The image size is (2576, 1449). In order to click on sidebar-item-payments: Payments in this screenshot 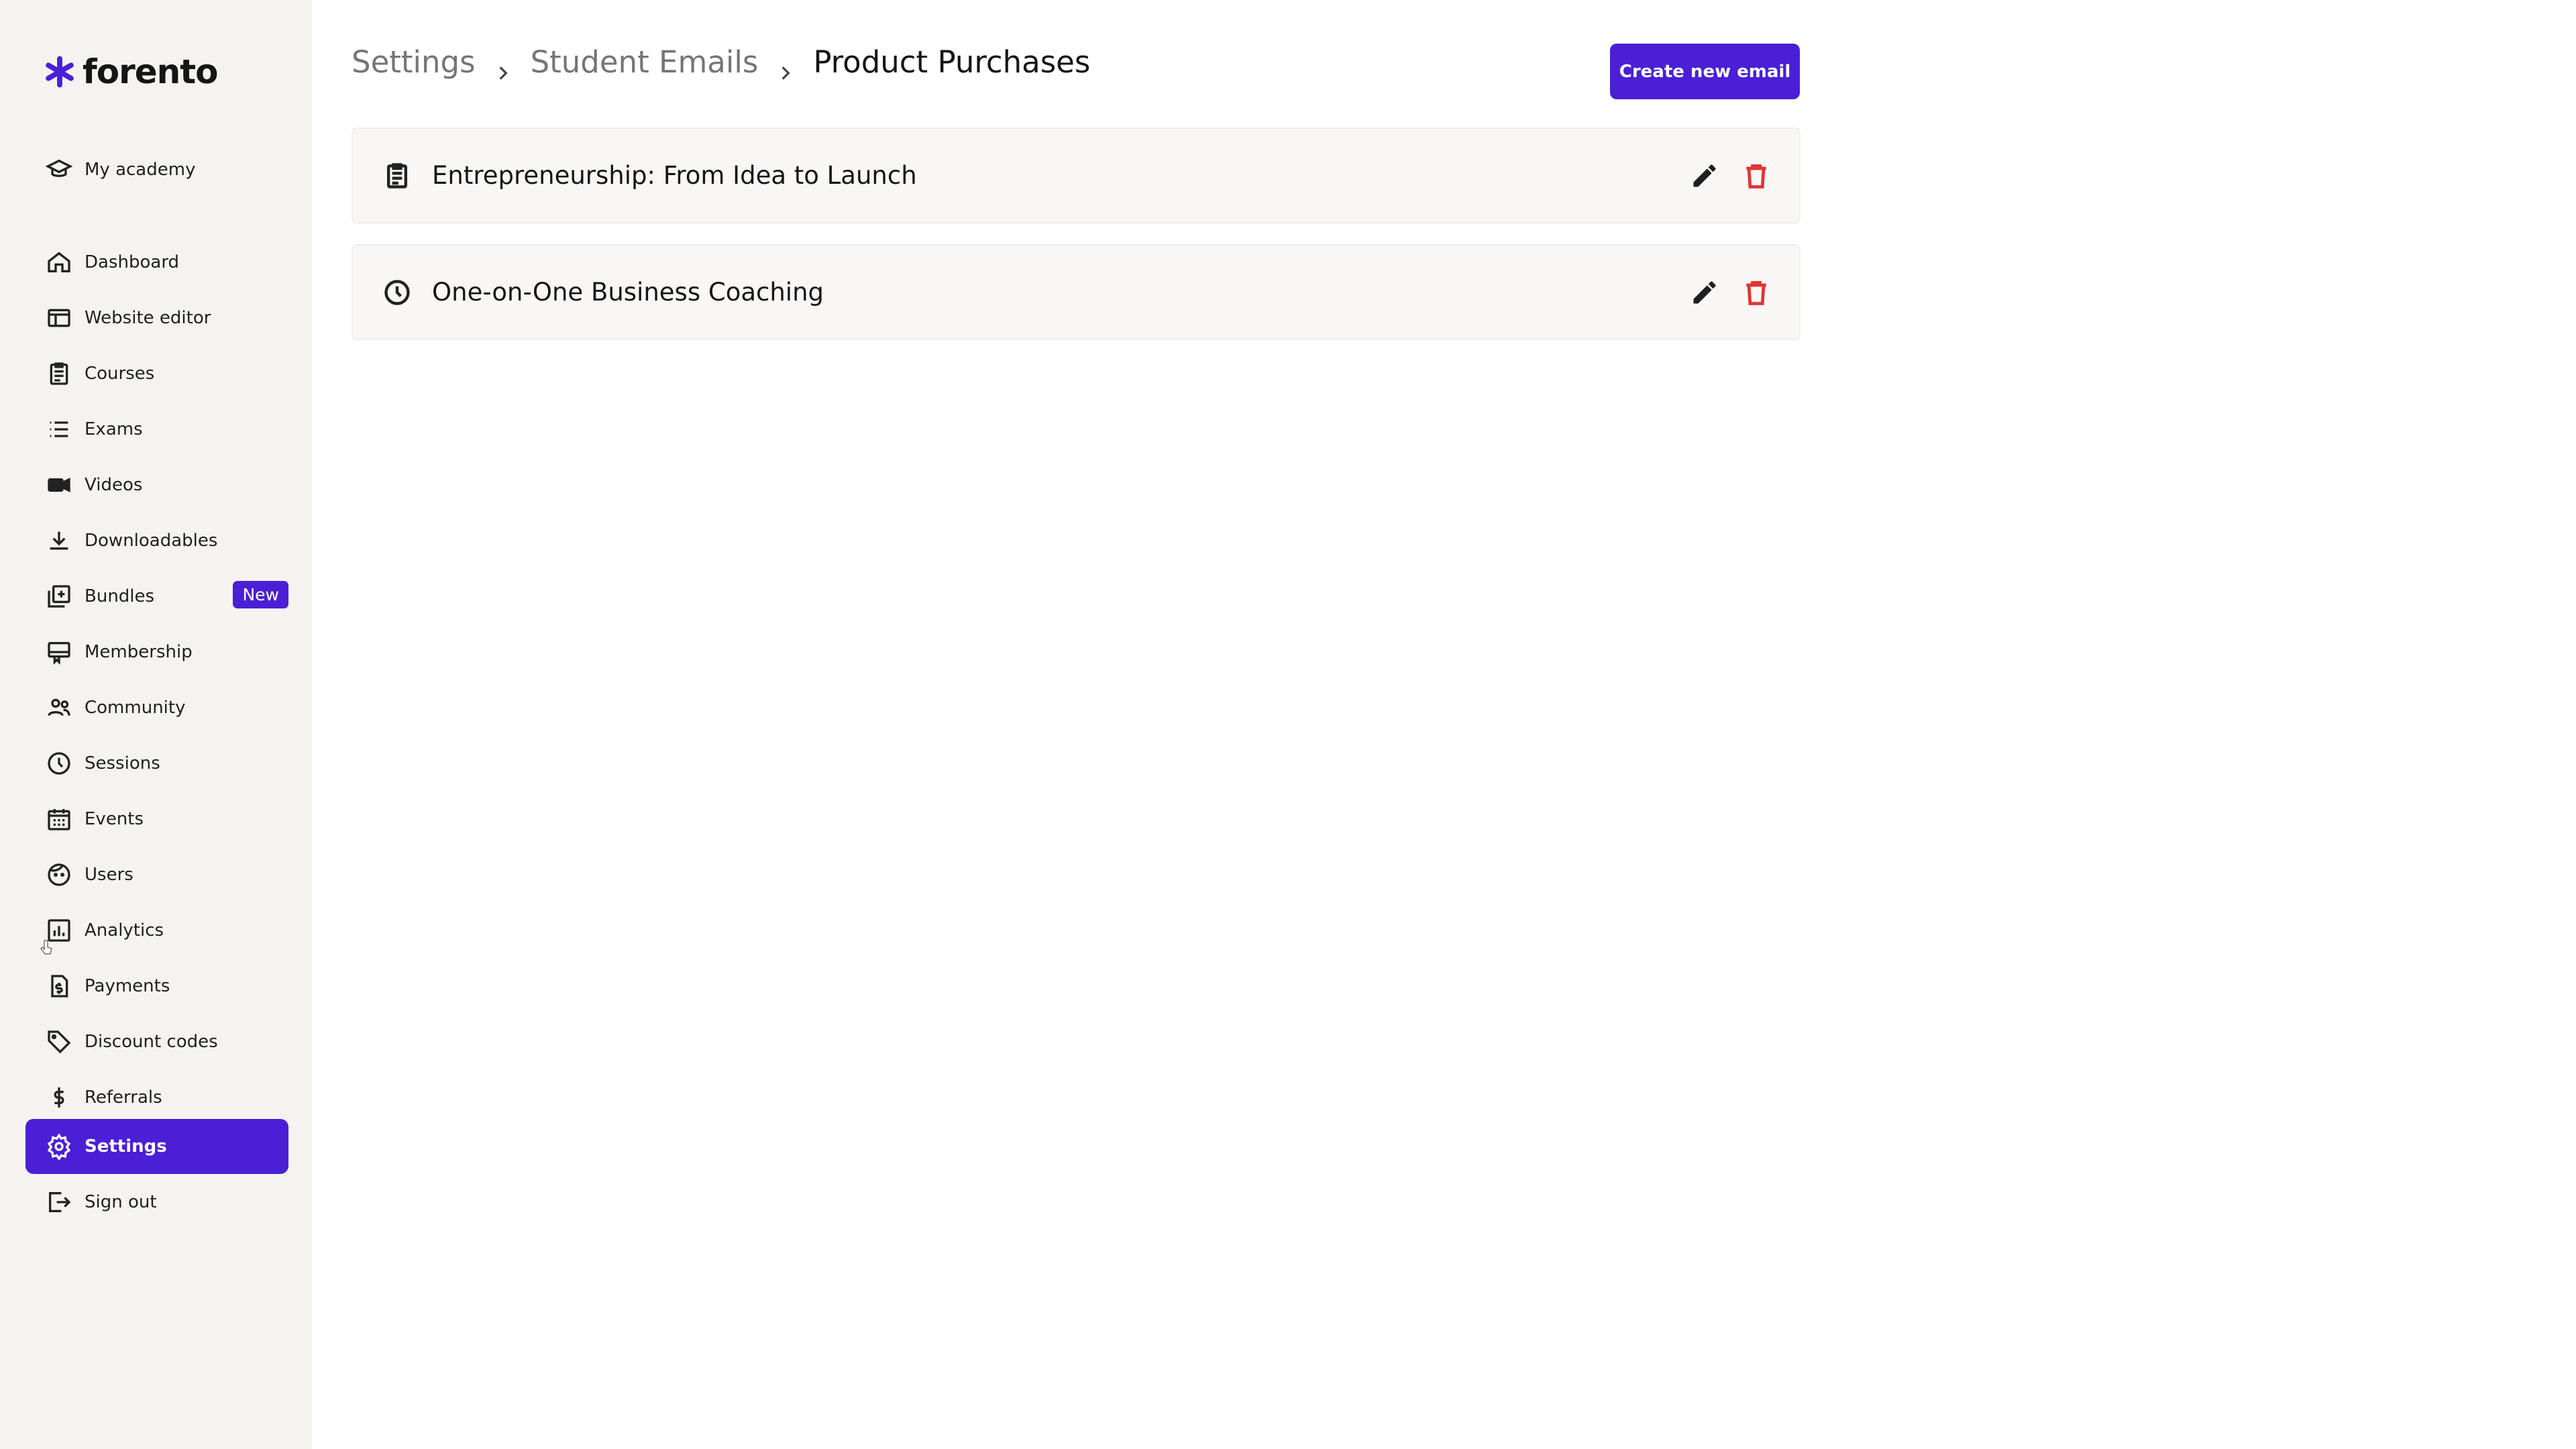, I will do `click(156, 986)`.